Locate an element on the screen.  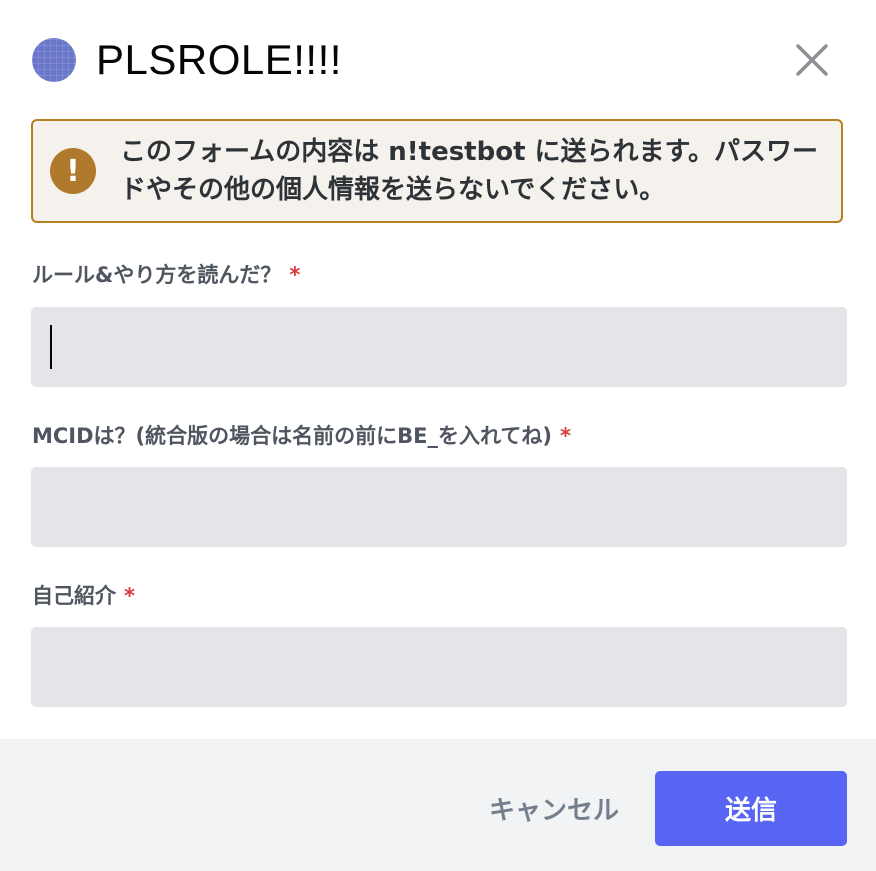
server-icon is located at coordinates (54, 60).